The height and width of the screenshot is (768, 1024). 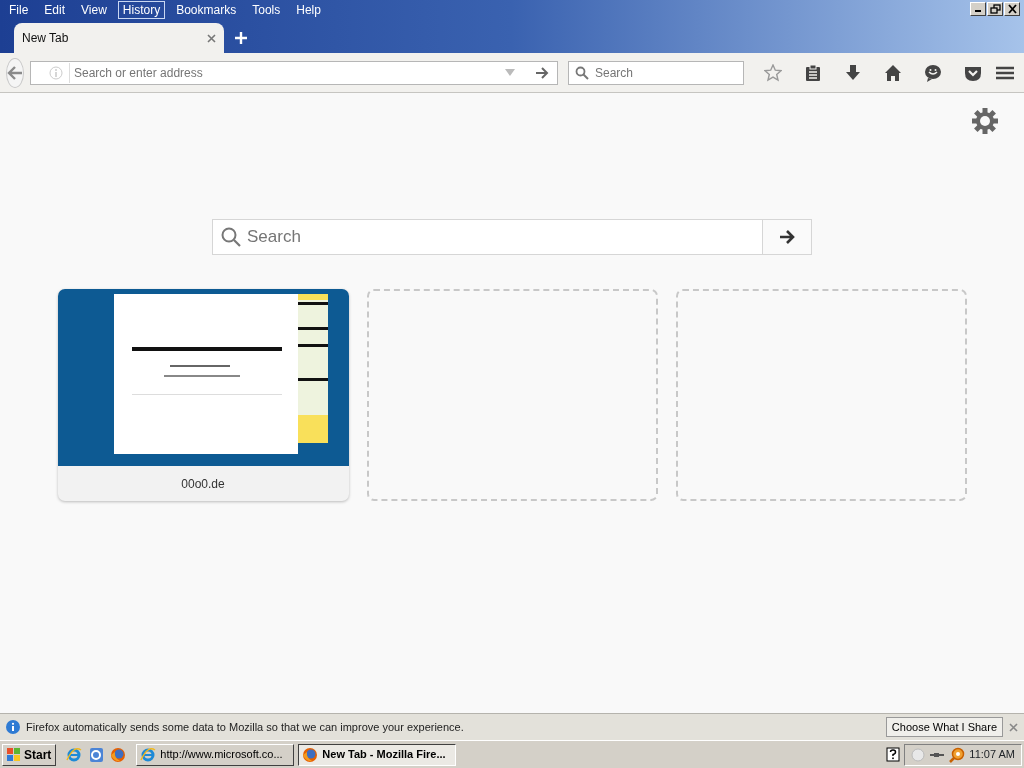 I want to click on minimize-button, so click(x=978, y=9).